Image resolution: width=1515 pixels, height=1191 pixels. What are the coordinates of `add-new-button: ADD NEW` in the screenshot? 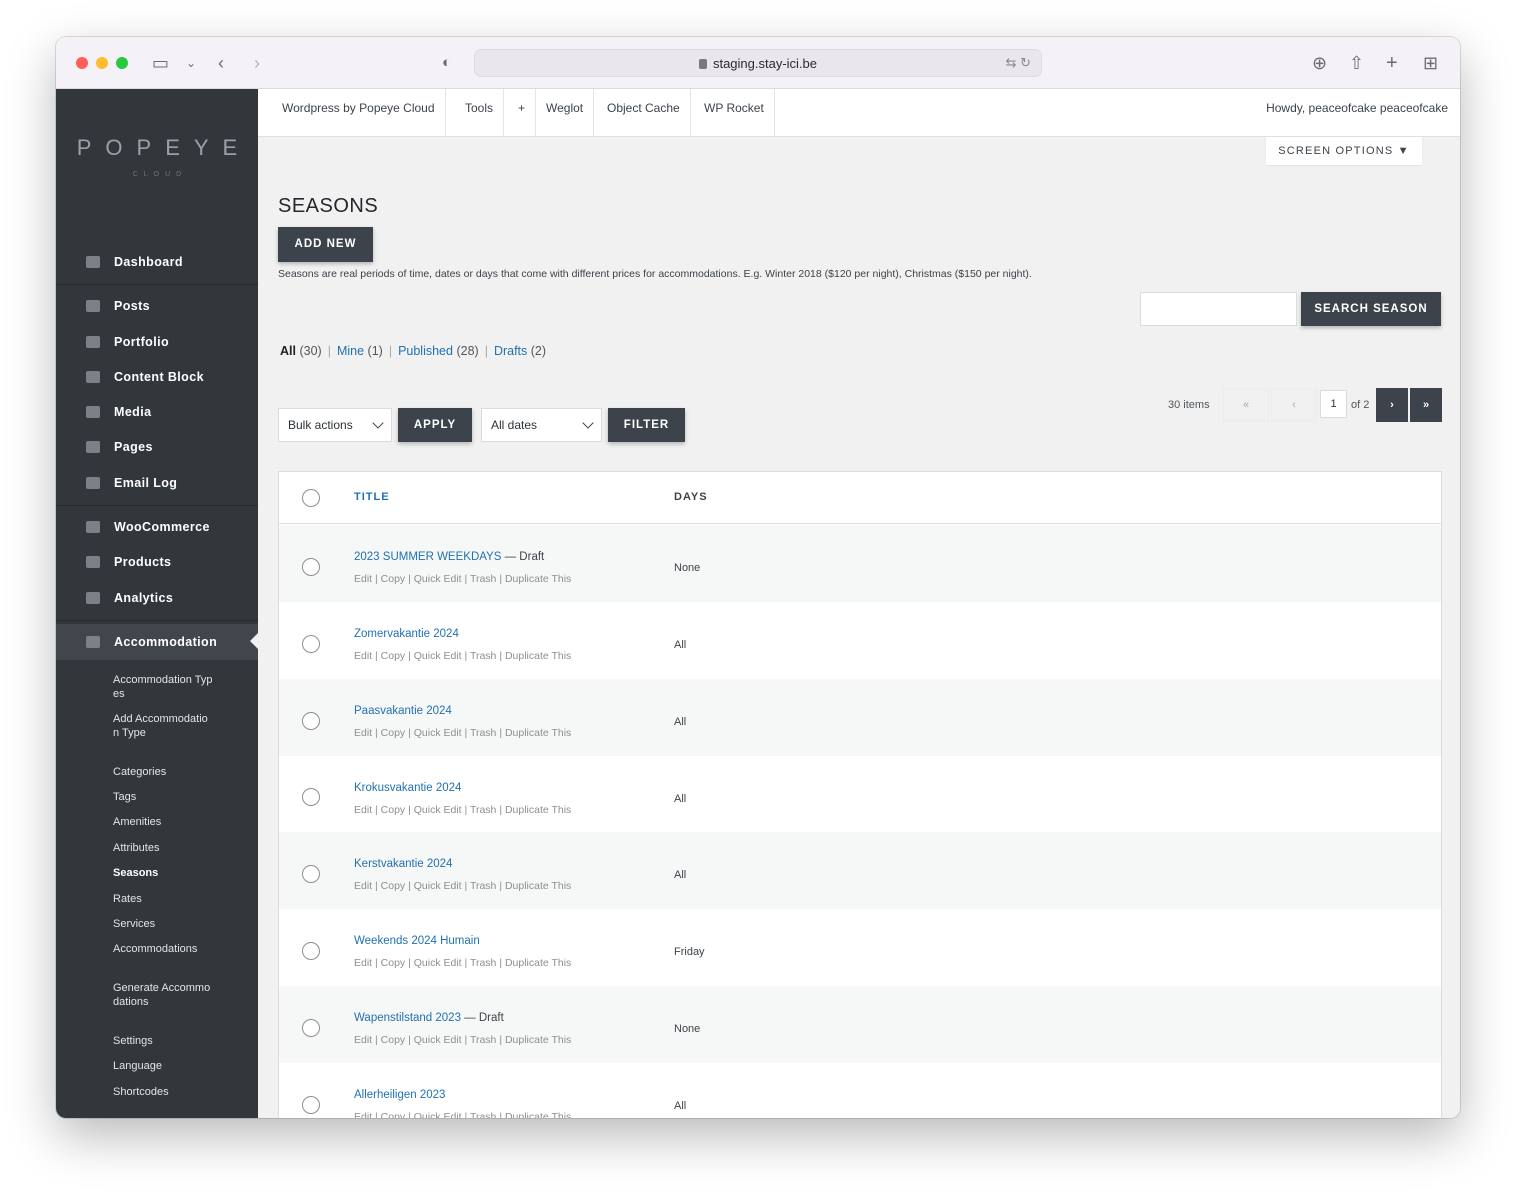 It's located at (325, 244).